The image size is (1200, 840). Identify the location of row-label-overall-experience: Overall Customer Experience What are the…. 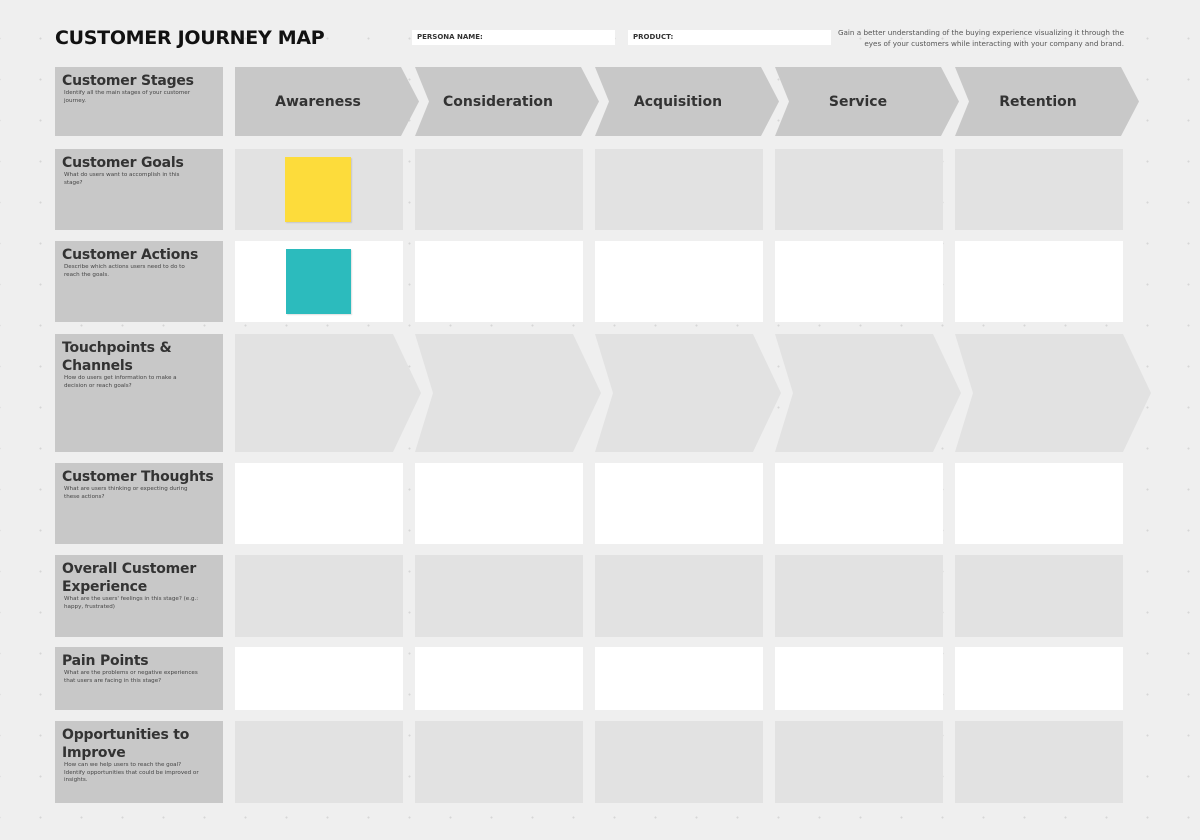
(139, 596).